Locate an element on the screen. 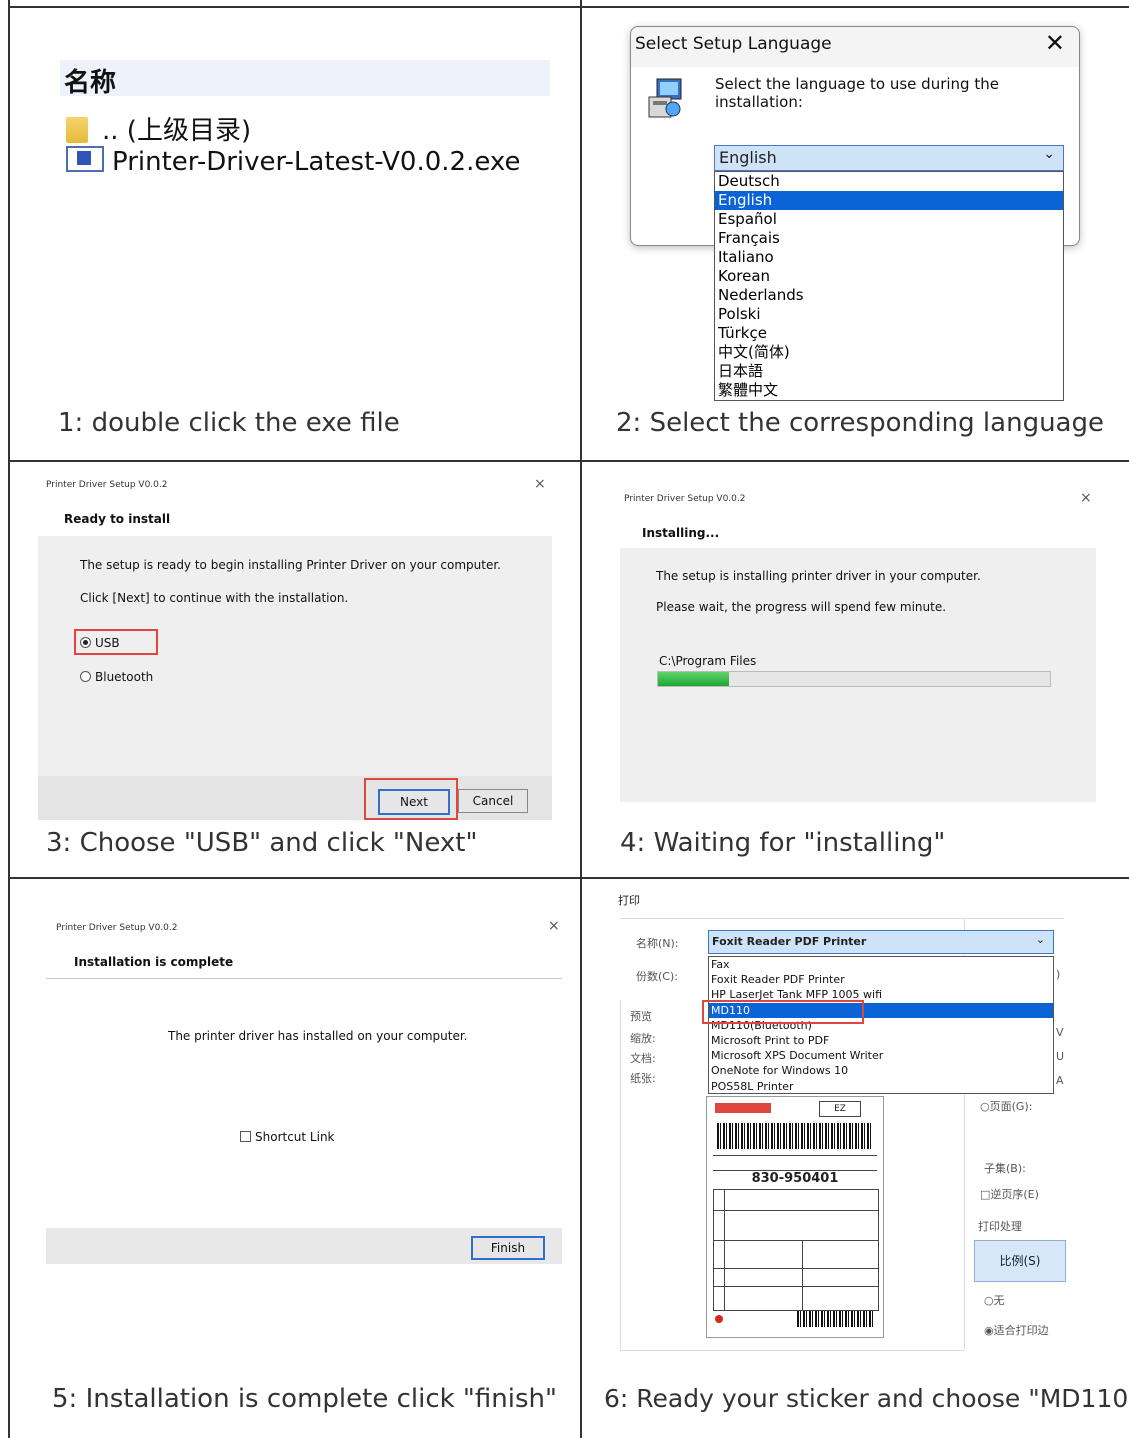 The height and width of the screenshot is (1438, 1129). copies-label: 份数(C): is located at coordinates (657, 976).